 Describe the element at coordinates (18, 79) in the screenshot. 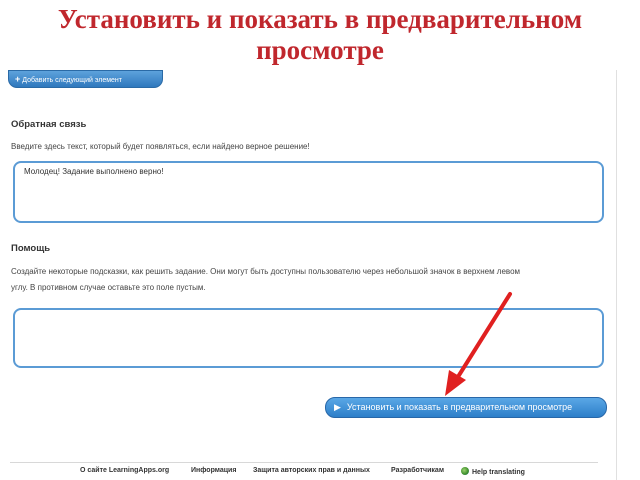

I see `plus-icon: +` at that location.